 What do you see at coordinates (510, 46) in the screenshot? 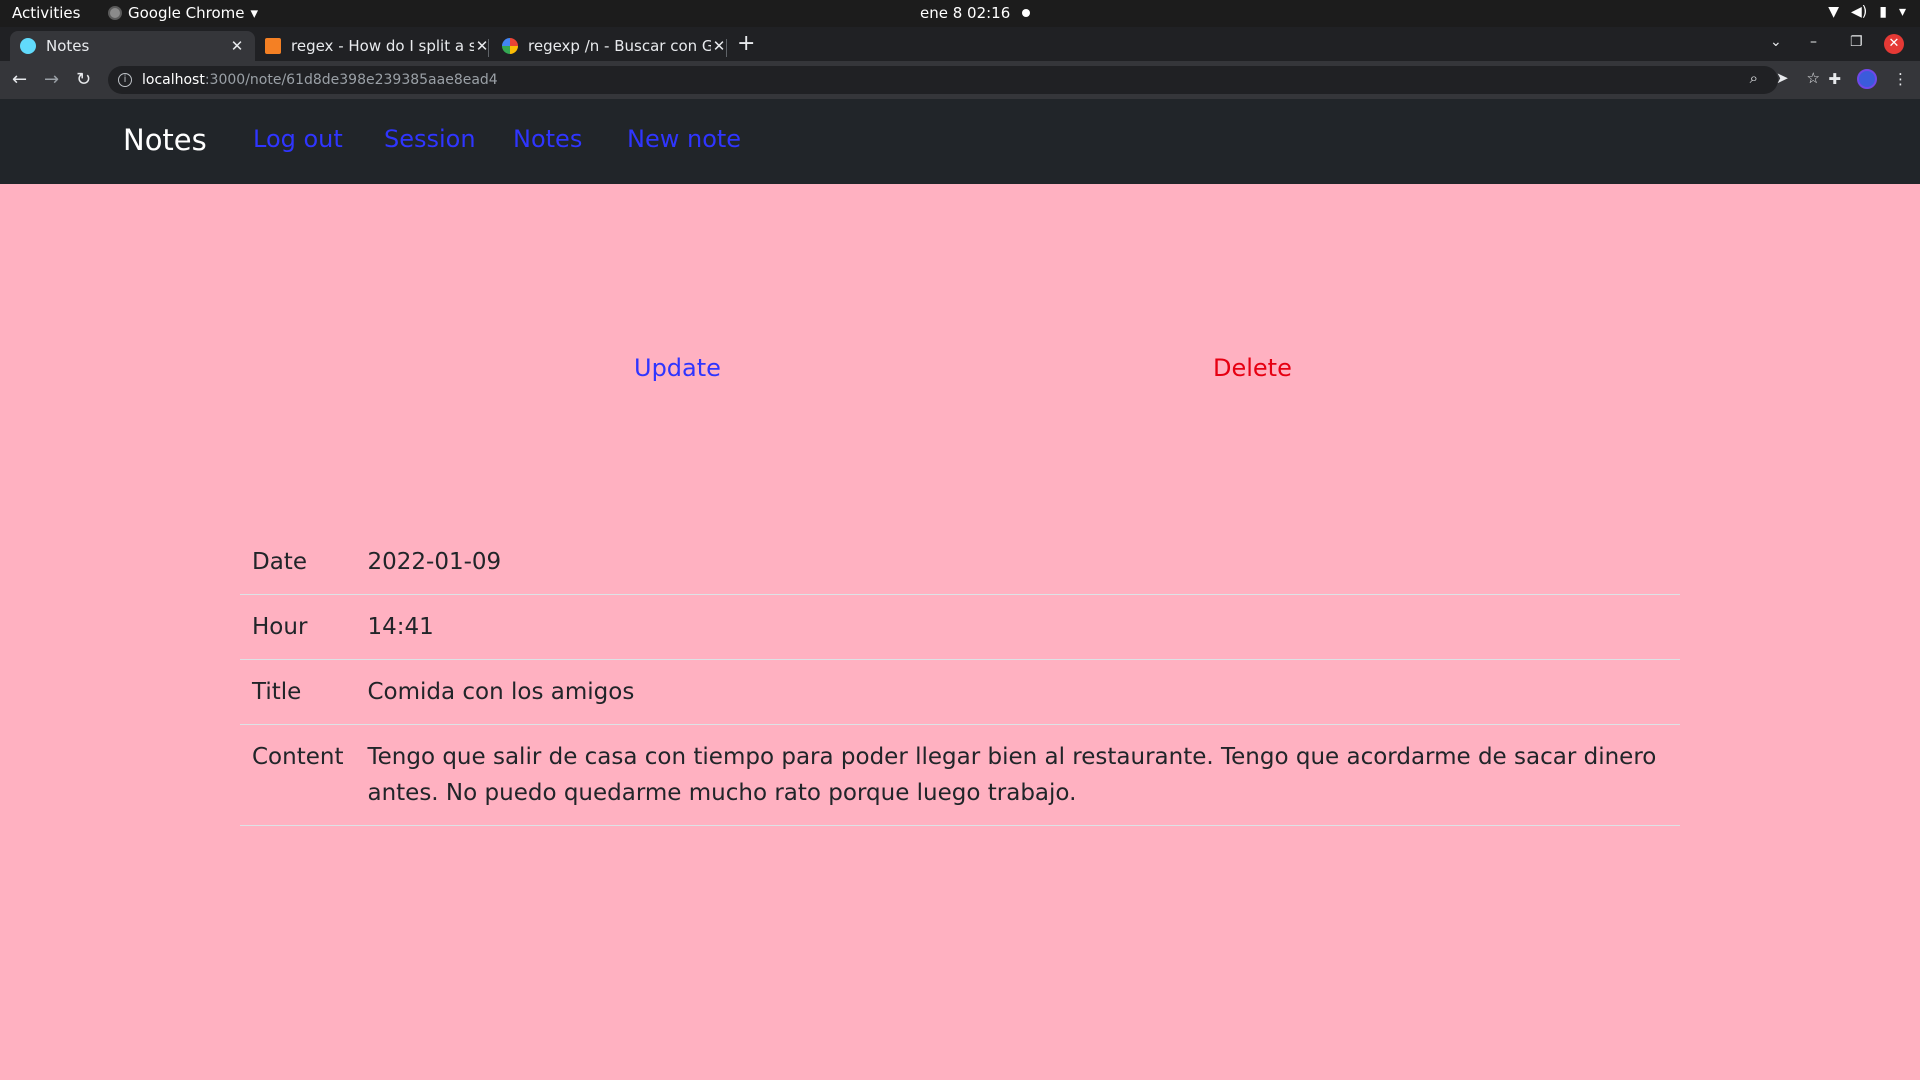
I see `google-icon` at bounding box center [510, 46].